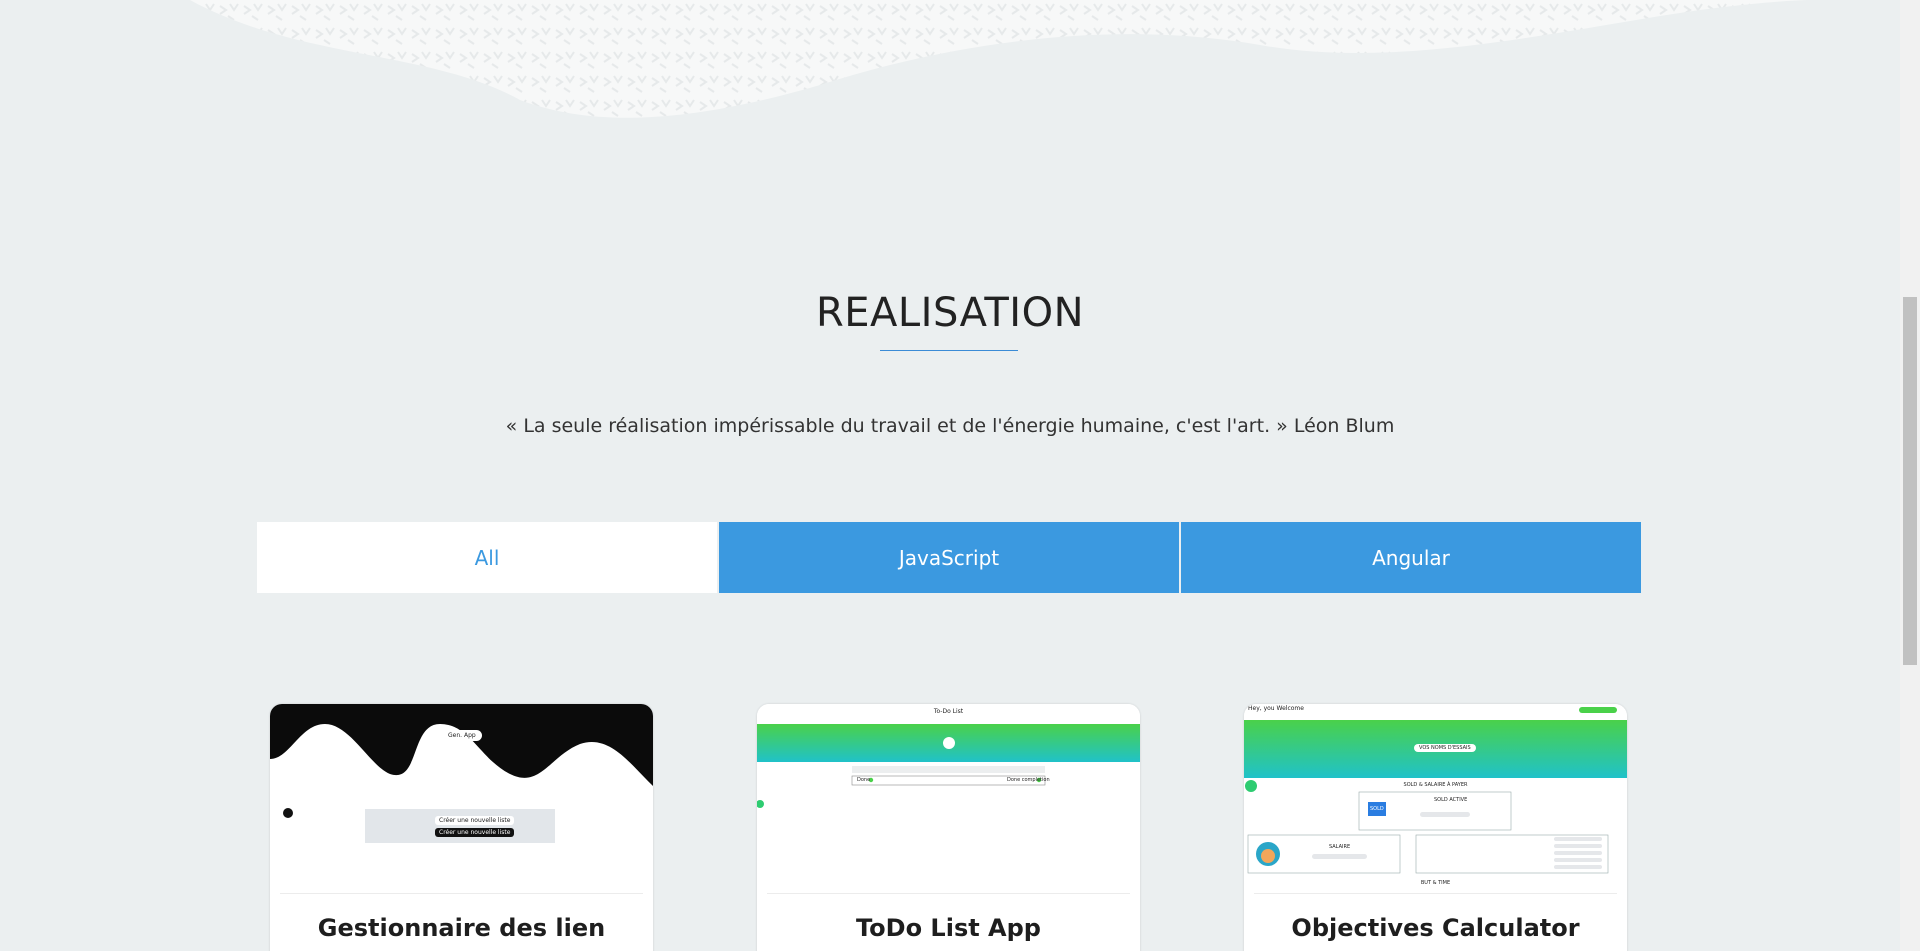 The width and height of the screenshot is (1920, 951). Describe the element at coordinates (1435, 785) in the screenshot. I see `preview-section: SOLD & SALAIRE À PAYER` at that location.